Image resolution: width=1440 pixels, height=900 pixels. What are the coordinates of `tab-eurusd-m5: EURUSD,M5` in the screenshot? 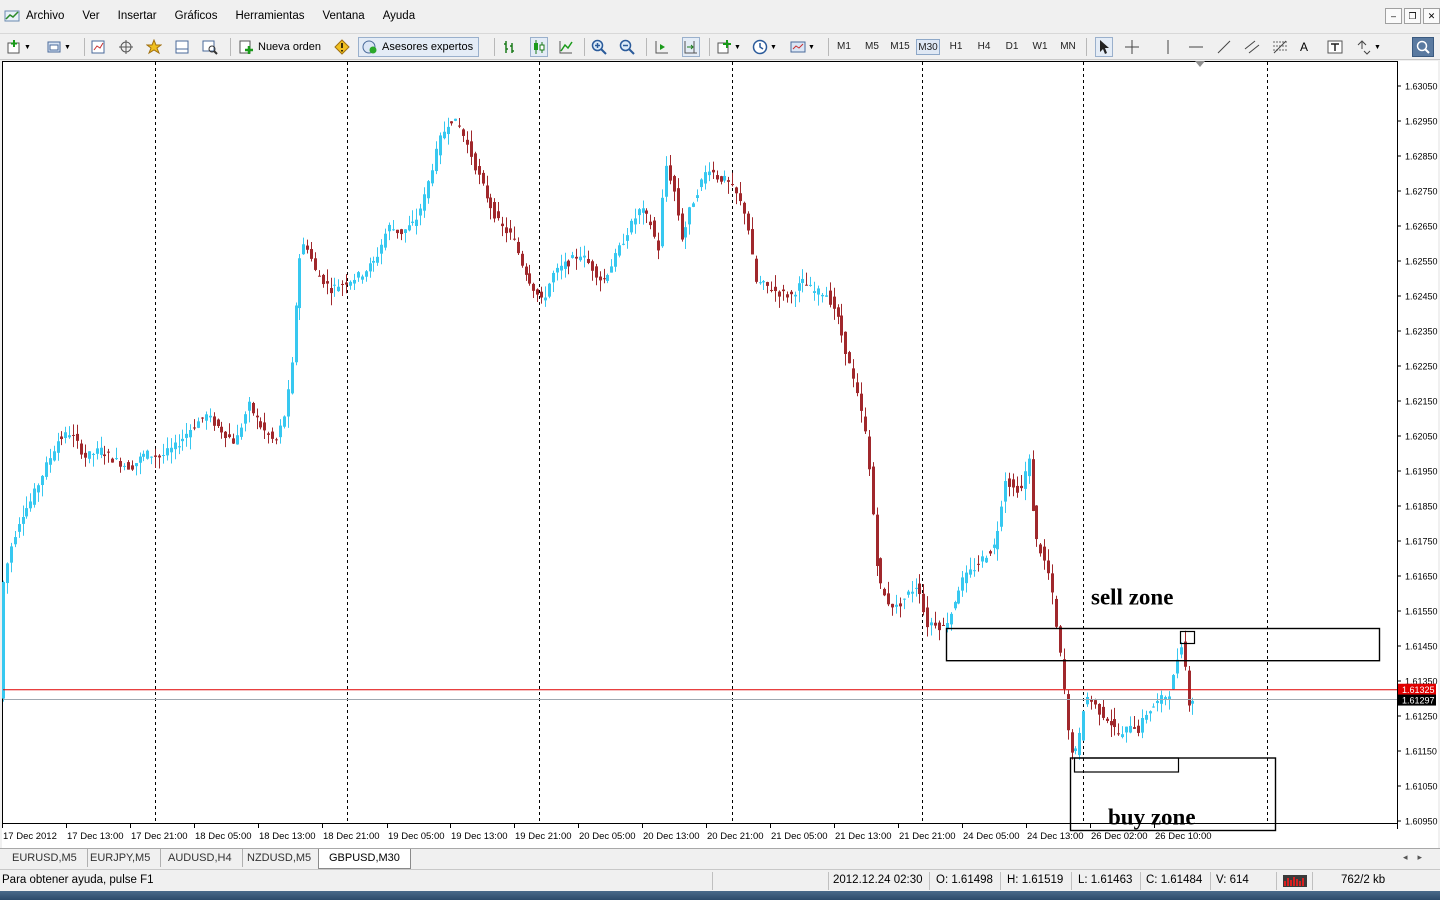 It's located at (45, 858).